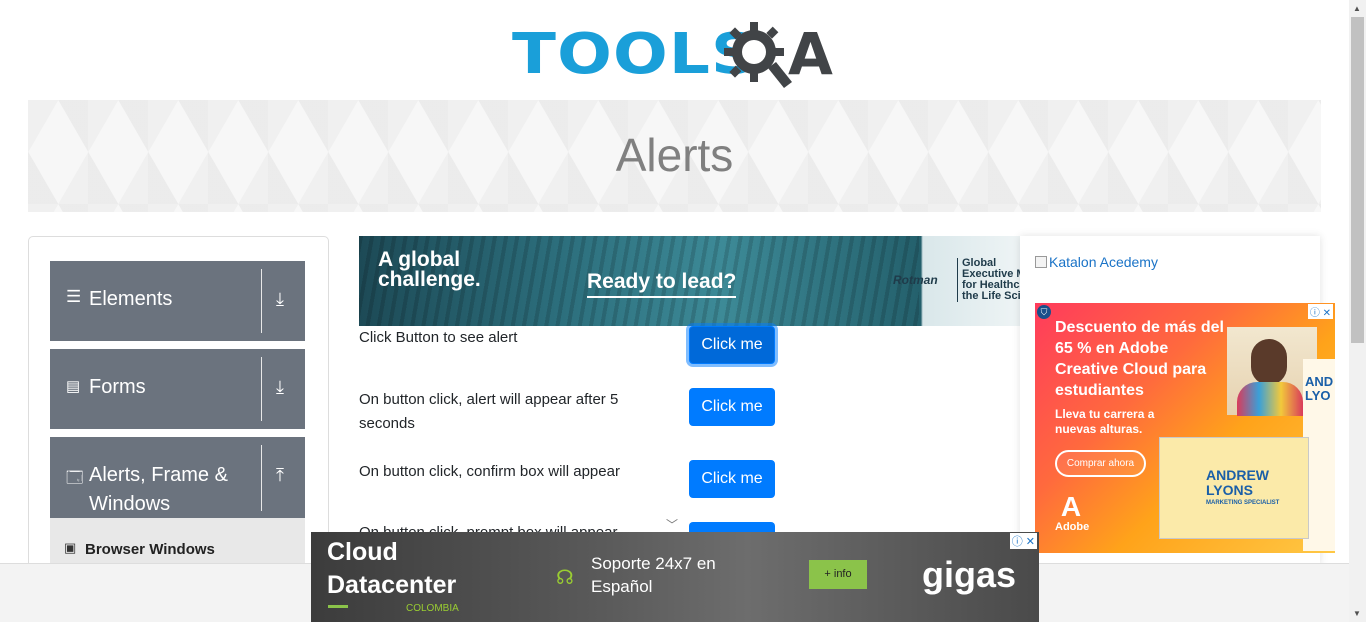 The height and width of the screenshot is (622, 1366). I want to click on ad-name-card: ANDREW LYONS MARKETING SPECIALIST, so click(1234, 488).